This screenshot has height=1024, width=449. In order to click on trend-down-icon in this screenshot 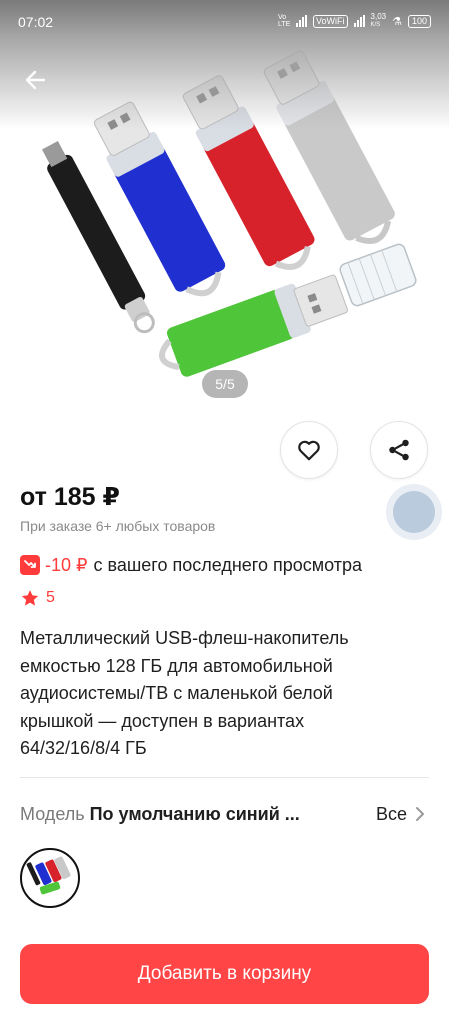, I will do `click(30, 564)`.